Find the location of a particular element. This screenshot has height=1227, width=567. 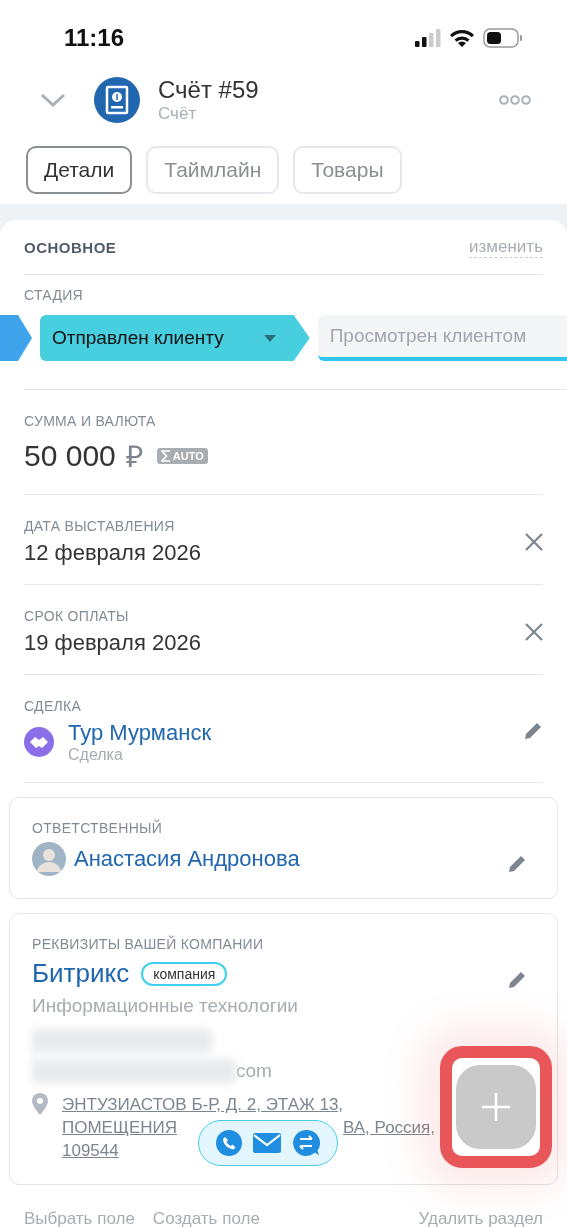

date-value: 19 февраля 2026 is located at coordinates (113, 643).